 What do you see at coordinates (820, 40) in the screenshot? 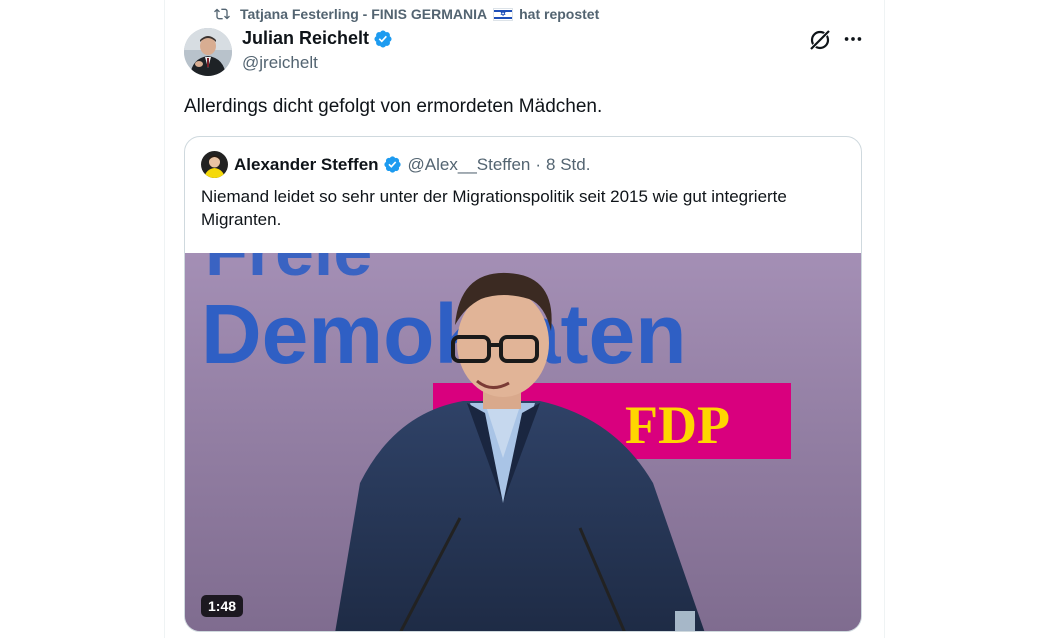
I see `grok-icon` at bounding box center [820, 40].